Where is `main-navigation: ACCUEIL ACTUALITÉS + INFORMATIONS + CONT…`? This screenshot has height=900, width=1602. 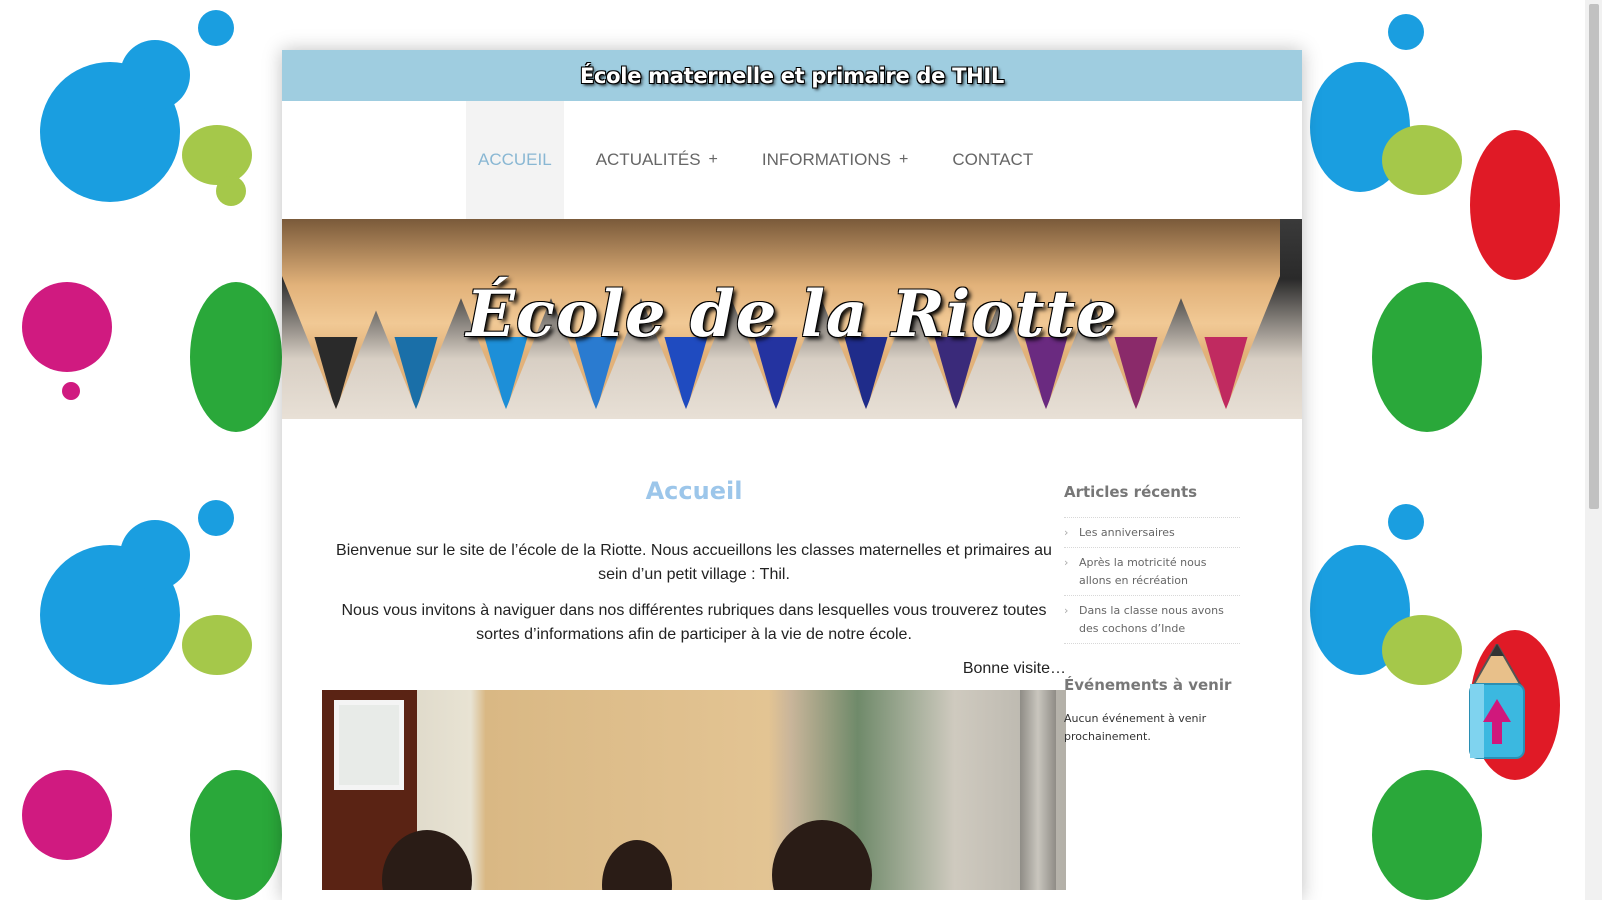
main-navigation: ACCUEIL ACTUALITÉS + INFORMATIONS + CONT… is located at coordinates (792, 160).